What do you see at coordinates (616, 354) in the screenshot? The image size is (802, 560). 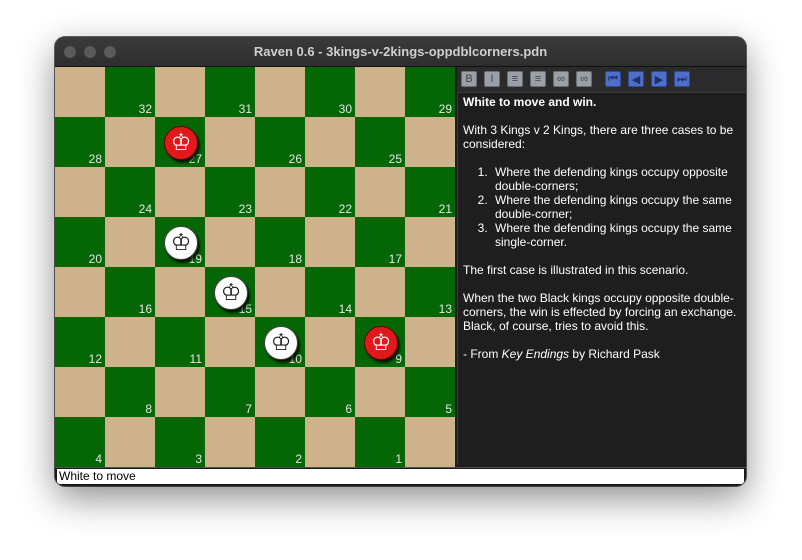 I see `source-suffix: by Richard Pask` at bounding box center [616, 354].